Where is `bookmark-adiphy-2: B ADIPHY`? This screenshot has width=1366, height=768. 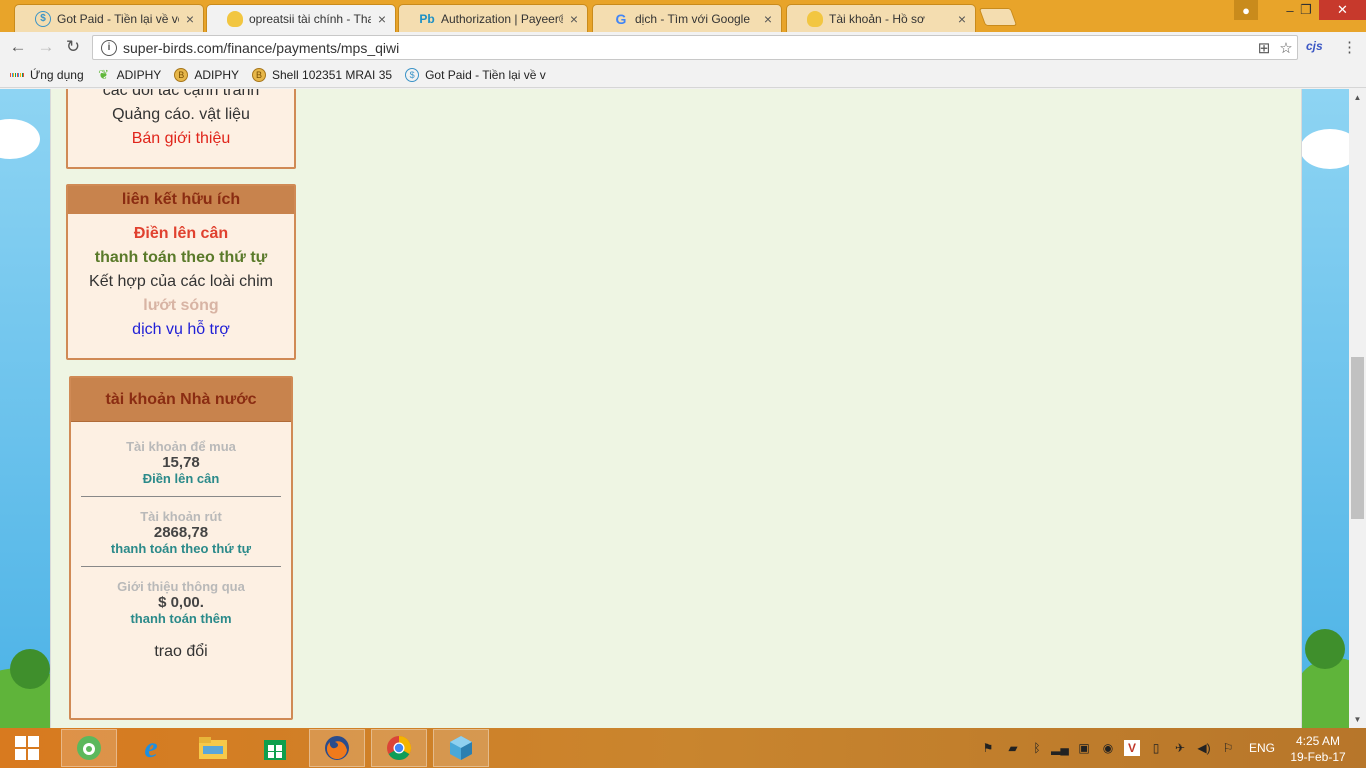
bookmark-adiphy-2: B ADIPHY is located at coordinates (206, 74).